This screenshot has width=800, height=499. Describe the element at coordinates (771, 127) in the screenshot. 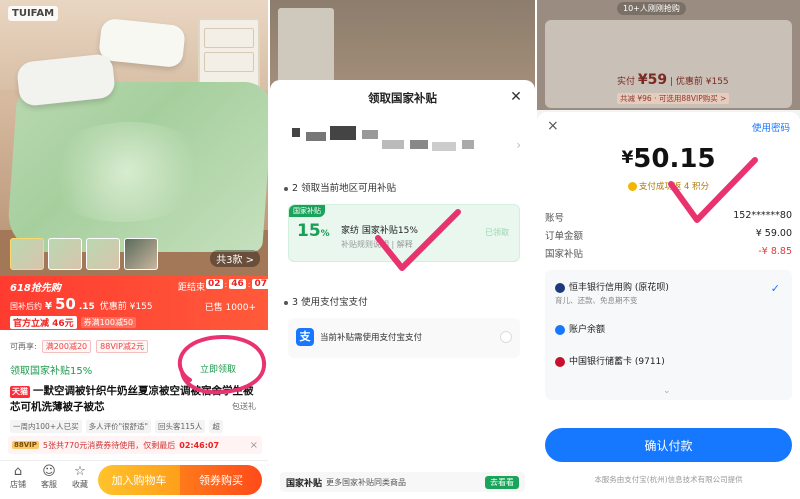

I see `use-password-link: 使用密码` at that location.